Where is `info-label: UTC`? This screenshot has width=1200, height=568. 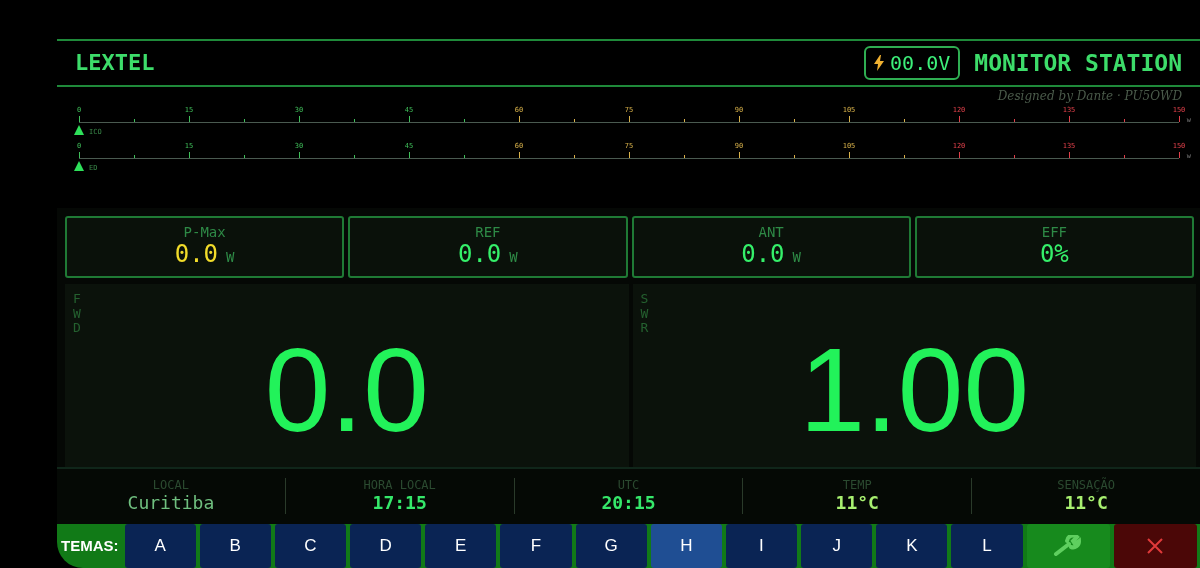
info-label: UTC is located at coordinates (628, 485).